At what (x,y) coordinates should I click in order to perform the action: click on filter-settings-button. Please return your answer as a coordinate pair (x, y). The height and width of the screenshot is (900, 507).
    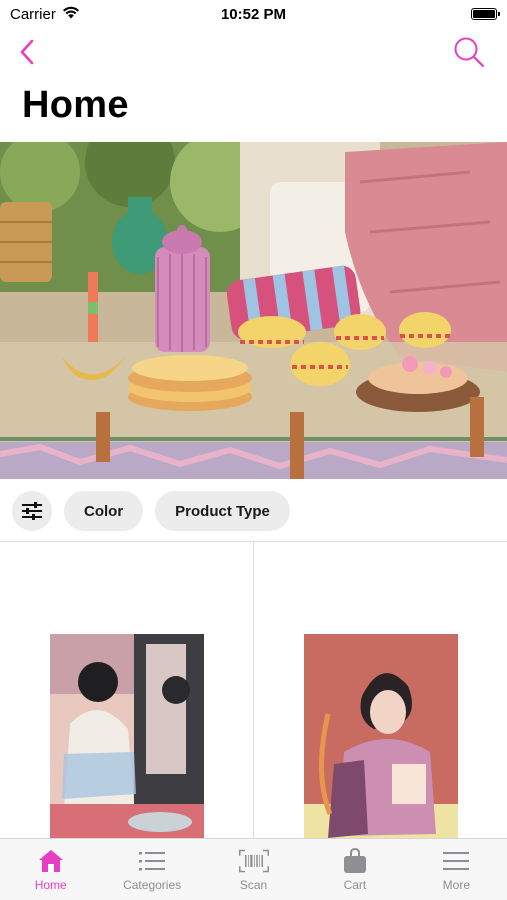
    Looking at the image, I should click on (32, 511).